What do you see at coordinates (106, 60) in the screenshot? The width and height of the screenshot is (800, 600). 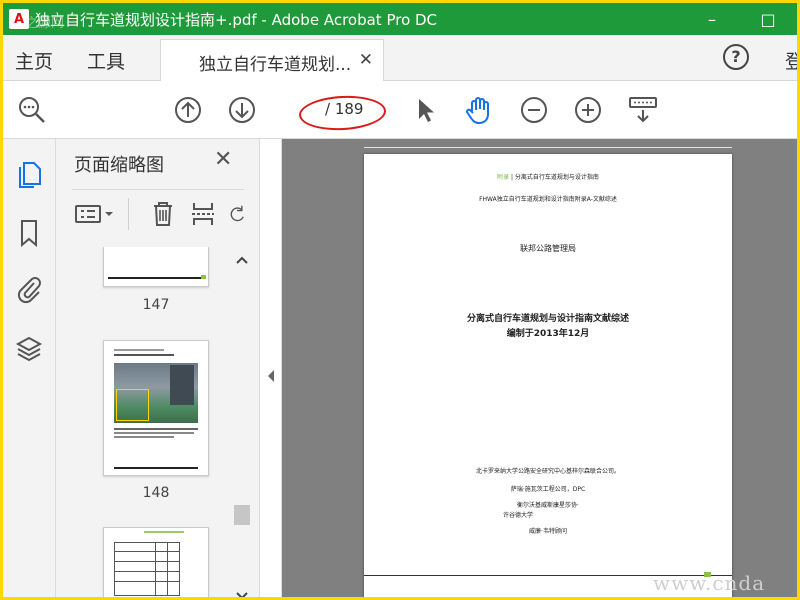 I see `tab-tools: 工具` at bounding box center [106, 60].